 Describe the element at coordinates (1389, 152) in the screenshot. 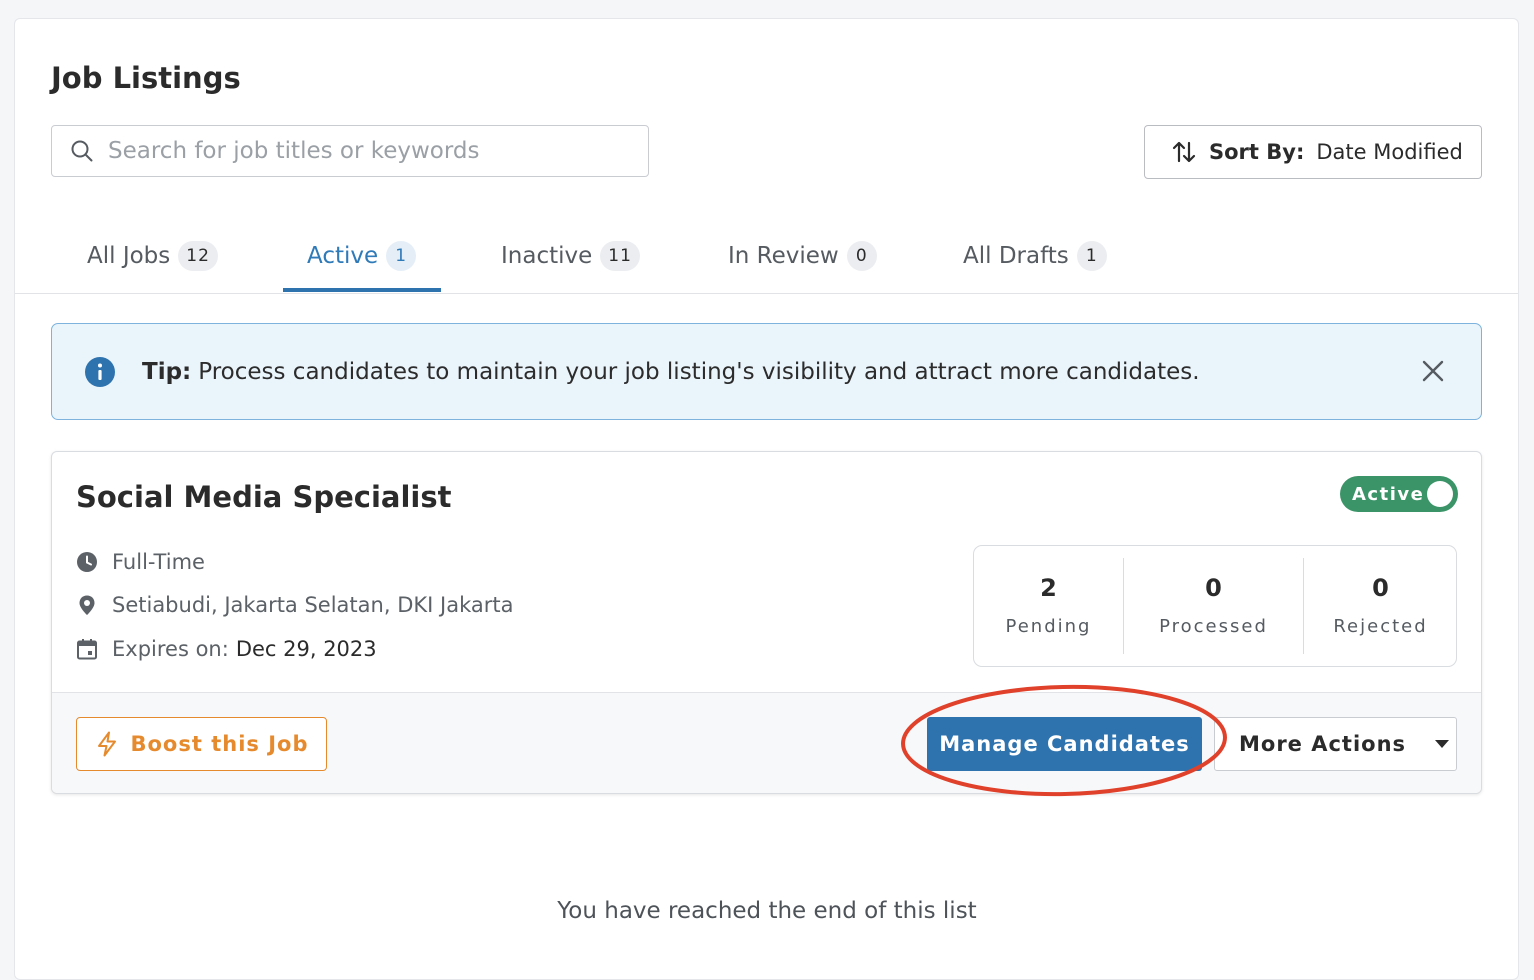

I see `sort-value: Date Modified` at that location.